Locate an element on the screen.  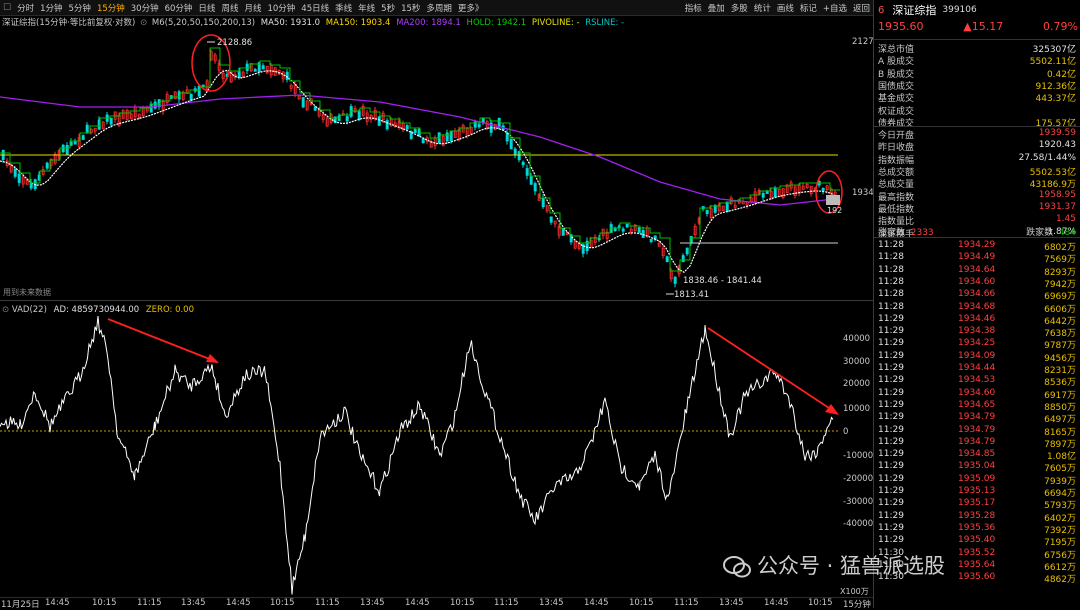
stat-label: 最高指数 is located at coordinates (896, 197).